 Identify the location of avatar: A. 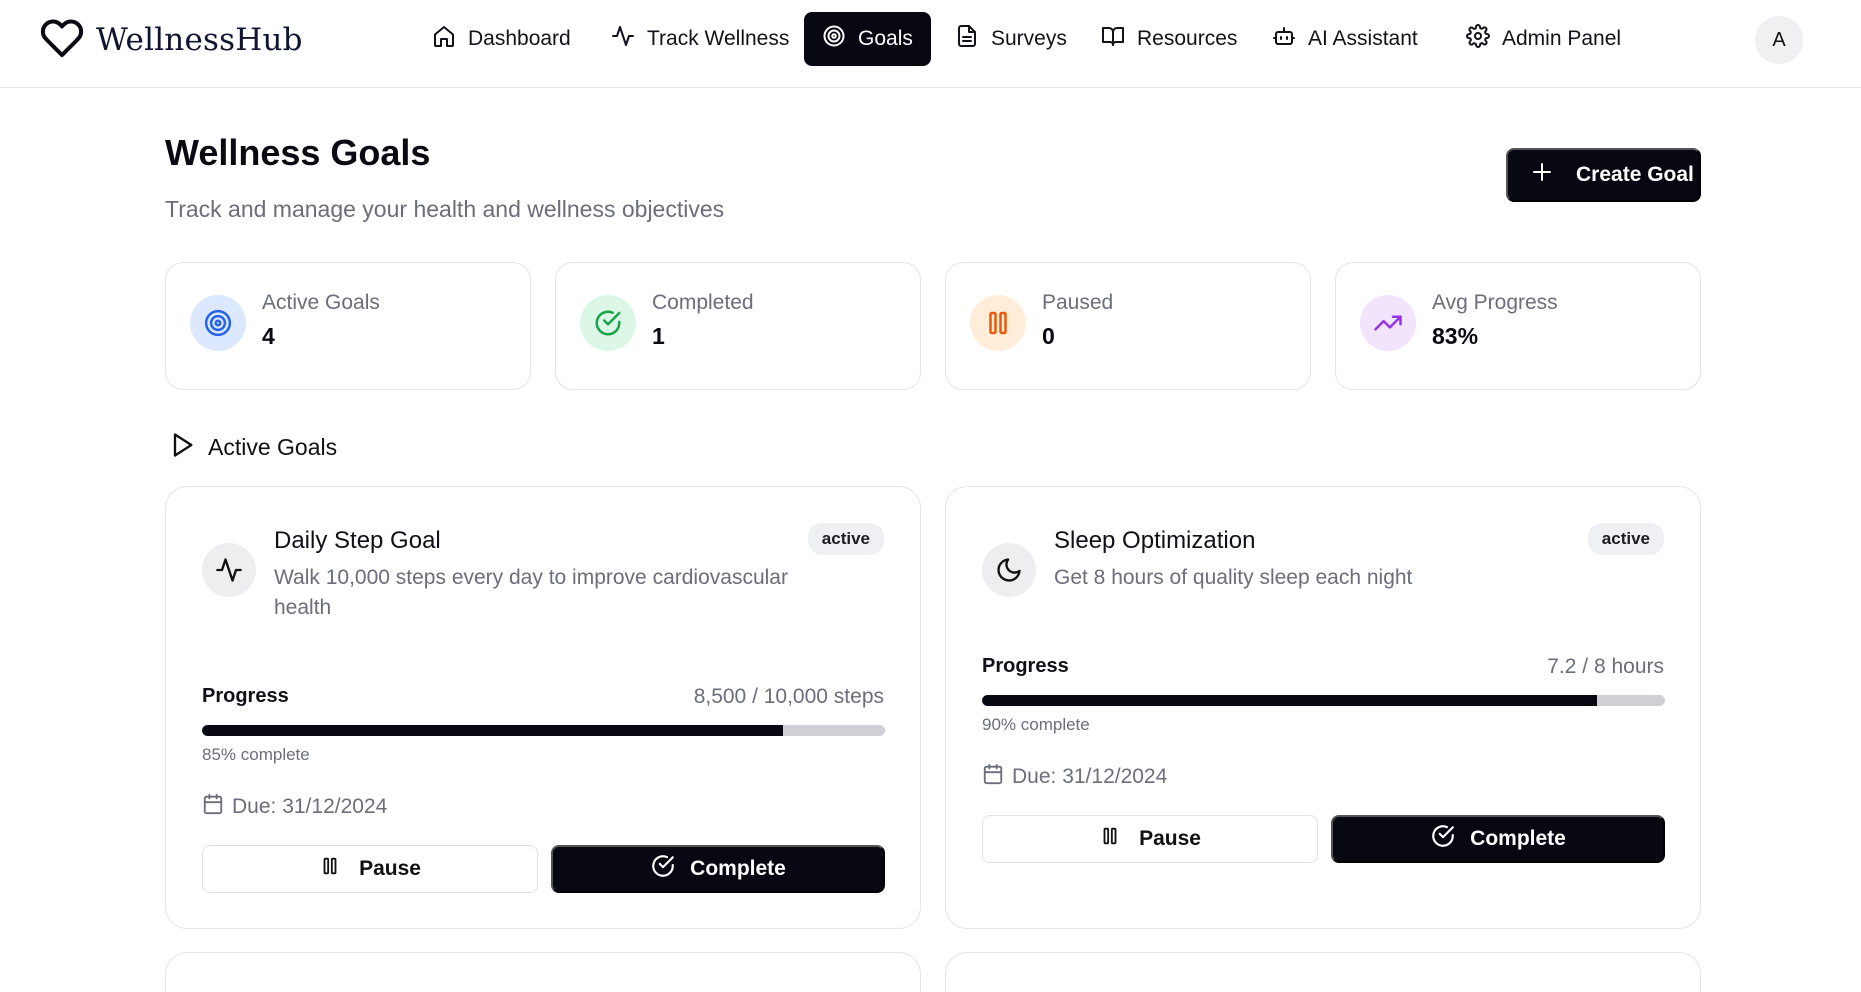
(1779, 40).